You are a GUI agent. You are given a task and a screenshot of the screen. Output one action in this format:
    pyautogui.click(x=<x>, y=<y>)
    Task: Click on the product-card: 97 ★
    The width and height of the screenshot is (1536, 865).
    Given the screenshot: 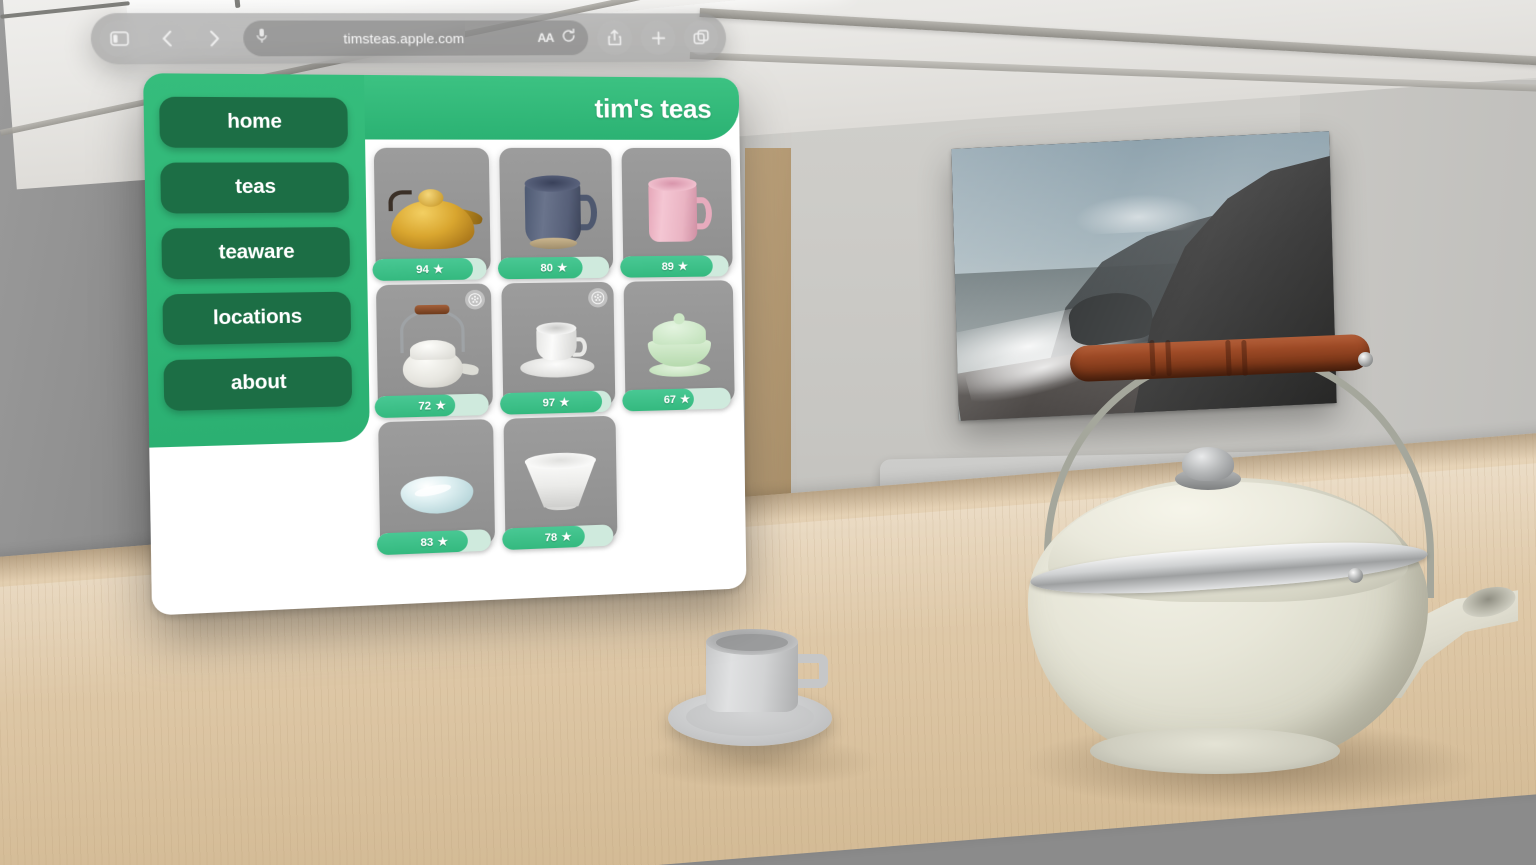 What is the action you would take?
    pyautogui.click(x=557, y=348)
    